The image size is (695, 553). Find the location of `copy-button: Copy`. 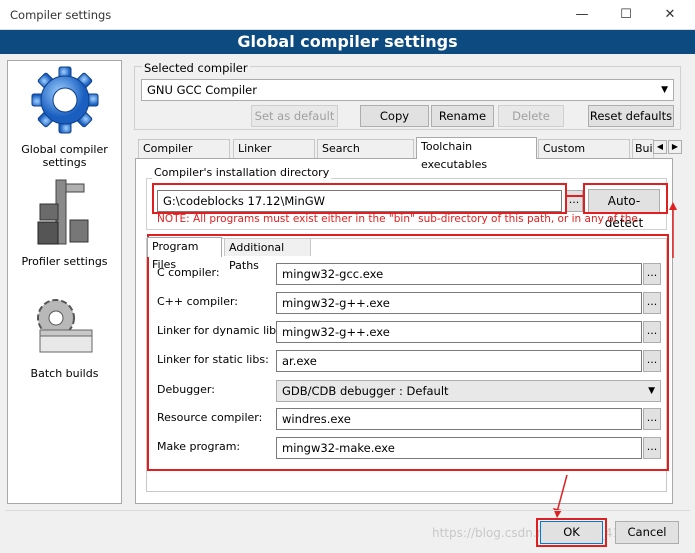

copy-button: Copy is located at coordinates (394, 116).